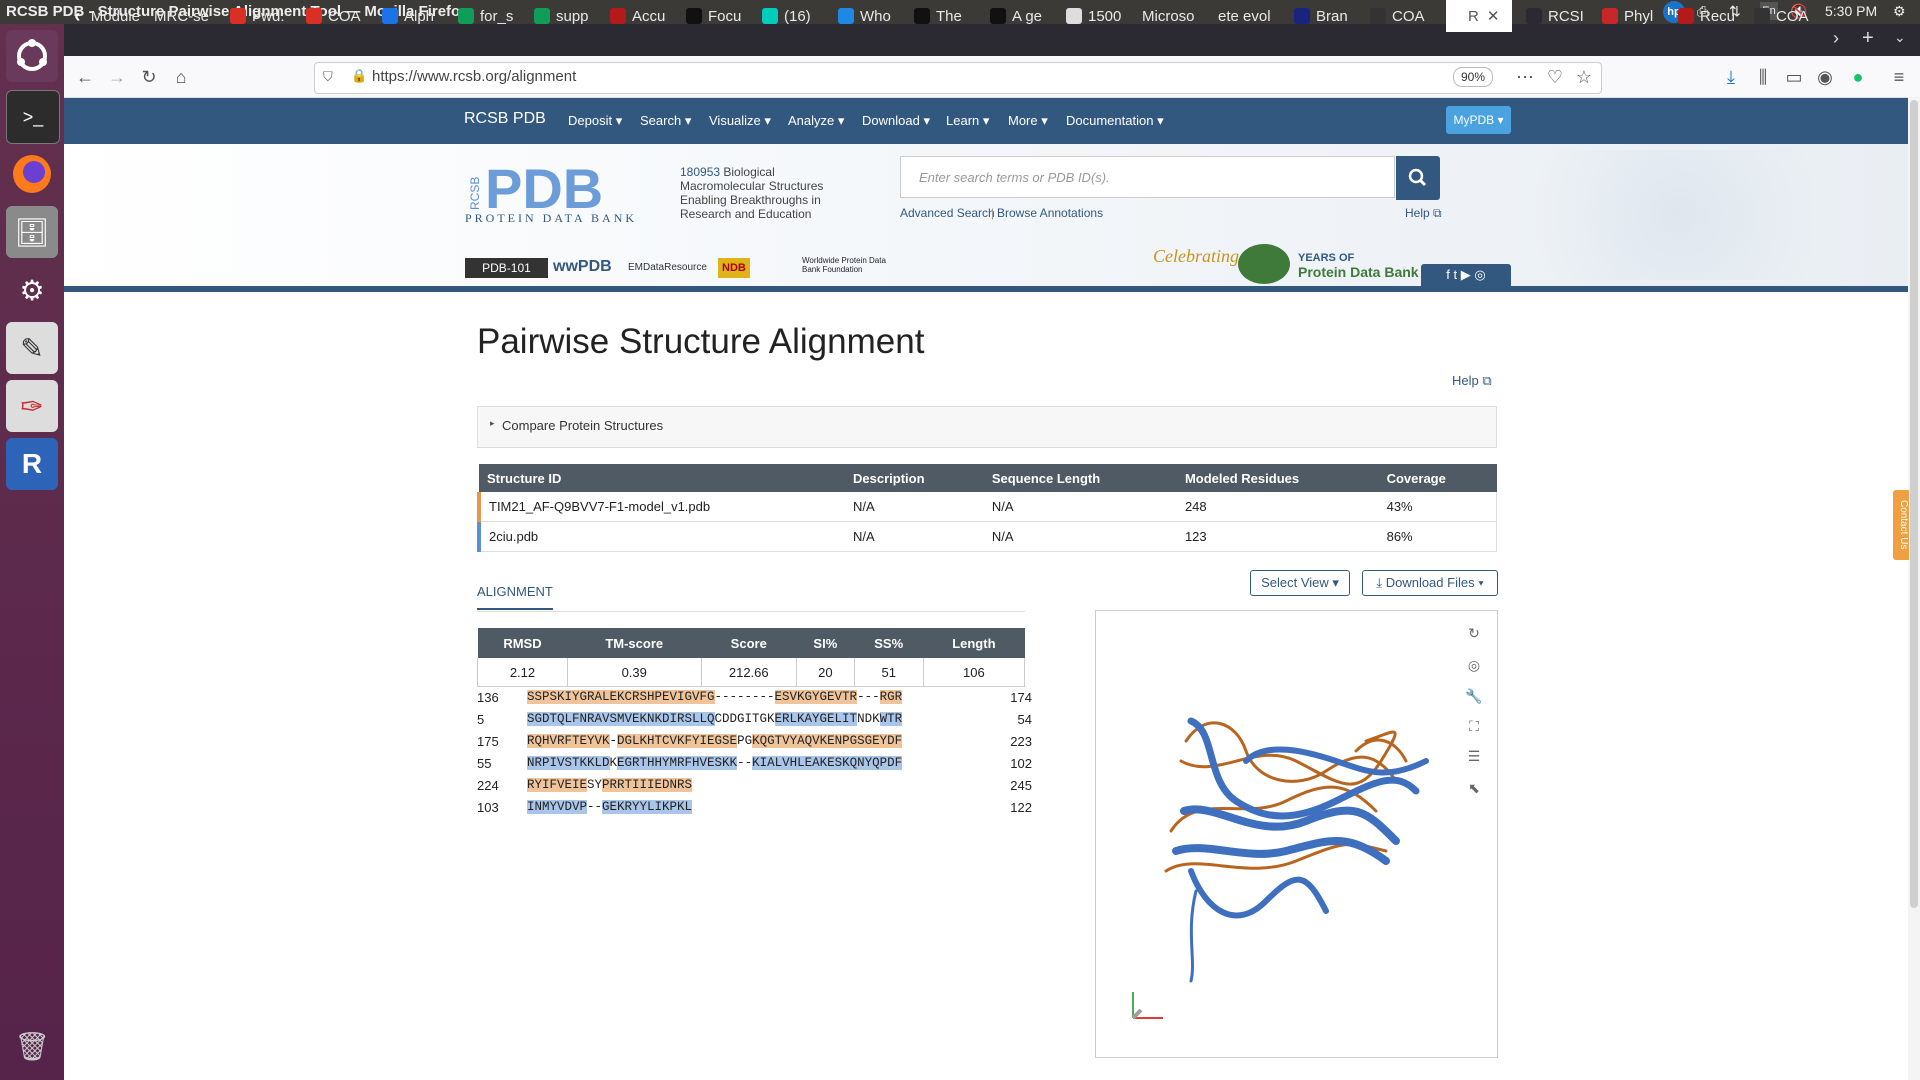 The image size is (1920, 1080). I want to click on files-icon: 🗄, so click(32, 232).